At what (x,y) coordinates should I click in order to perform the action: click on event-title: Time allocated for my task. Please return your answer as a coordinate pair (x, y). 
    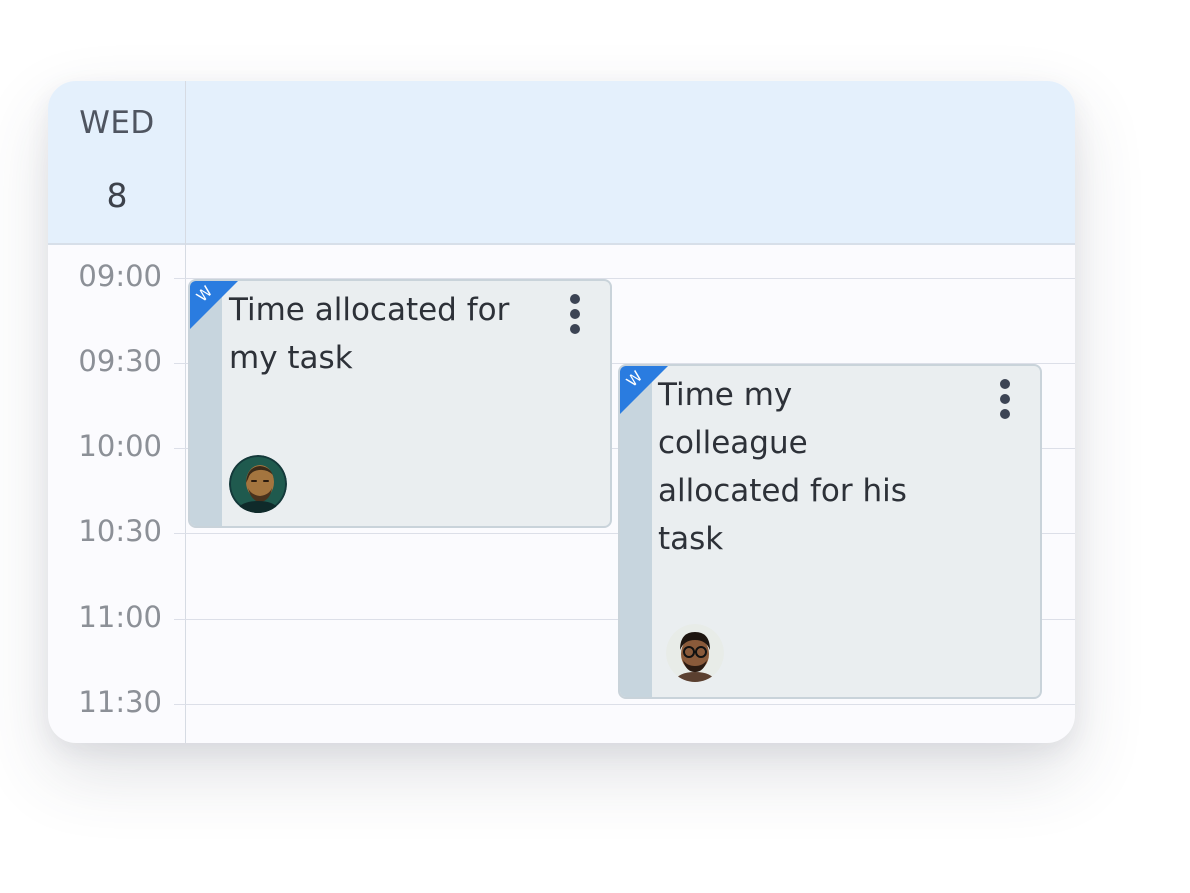
    Looking at the image, I should click on (394, 334).